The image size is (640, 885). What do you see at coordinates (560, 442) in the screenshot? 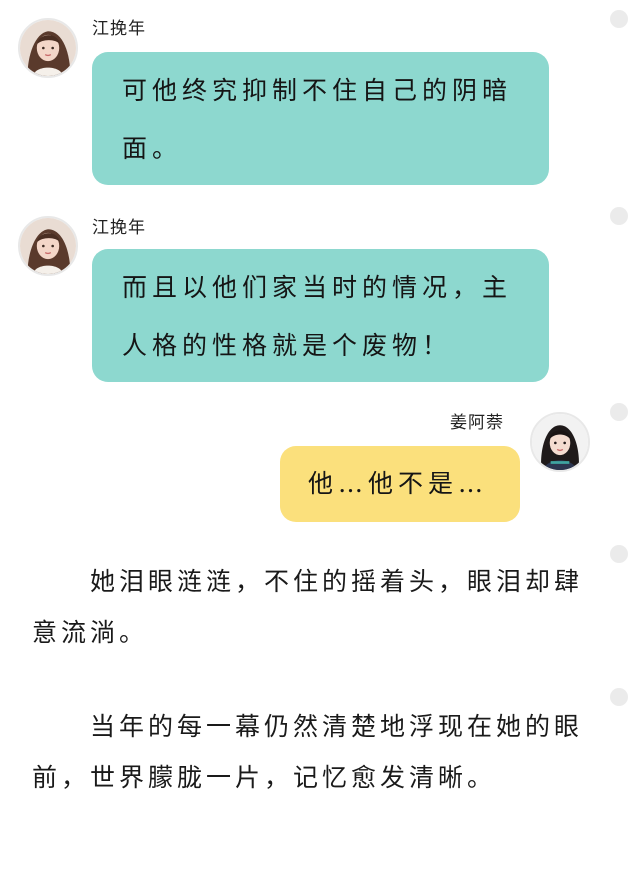
I see `avatar-jiang-anai` at bounding box center [560, 442].